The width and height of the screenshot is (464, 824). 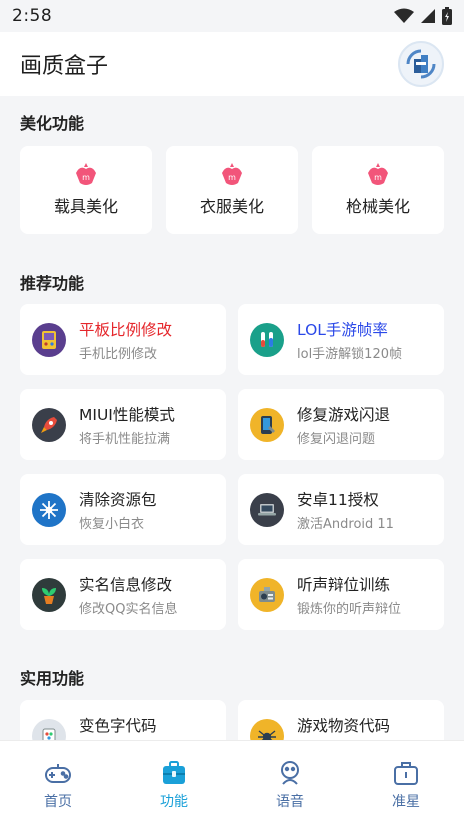 I want to click on beauty-label: 衣服美化, so click(x=231, y=206).